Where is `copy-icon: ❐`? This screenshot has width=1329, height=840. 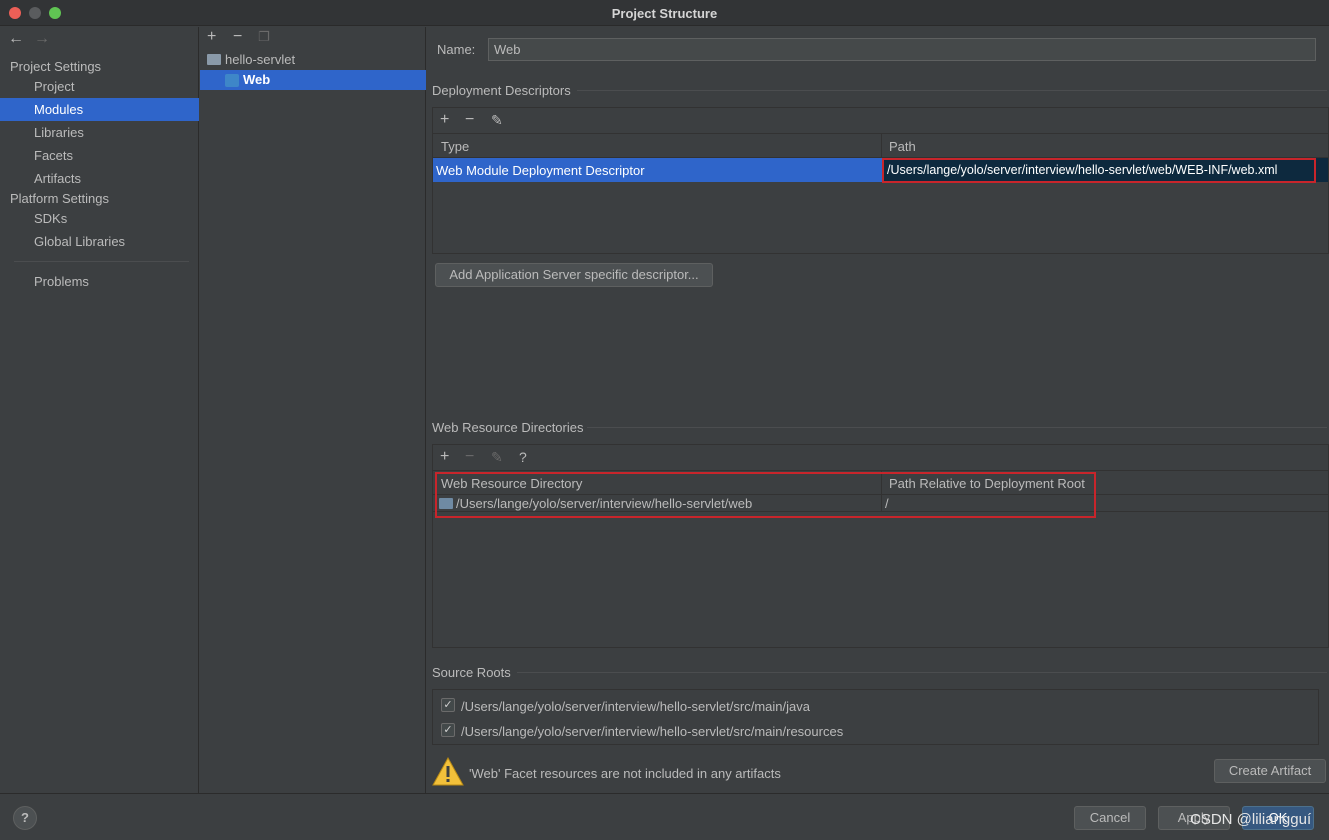 copy-icon: ❐ is located at coordinates (264, 37).